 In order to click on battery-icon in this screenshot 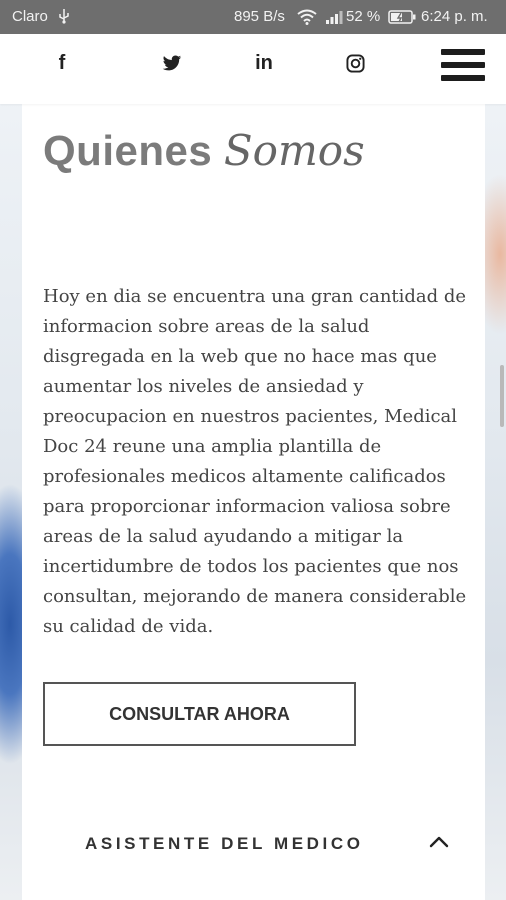, I will do `click(402, 19)`.